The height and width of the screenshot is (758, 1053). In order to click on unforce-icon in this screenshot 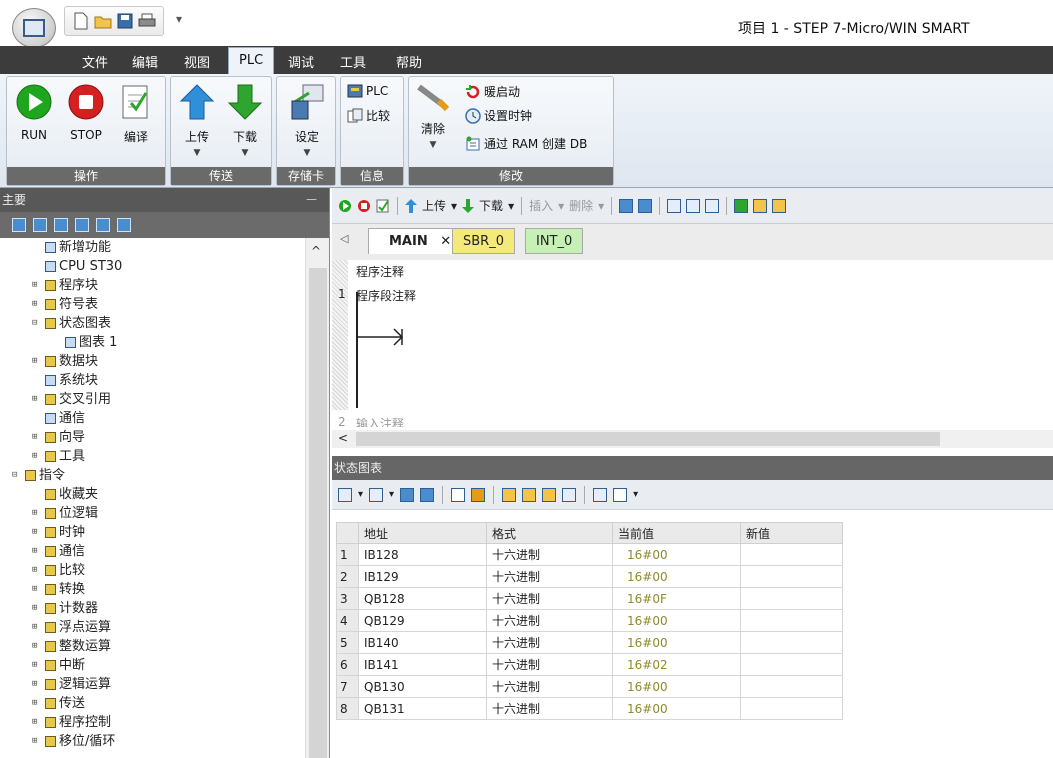, I will do `click(529, 494)`.